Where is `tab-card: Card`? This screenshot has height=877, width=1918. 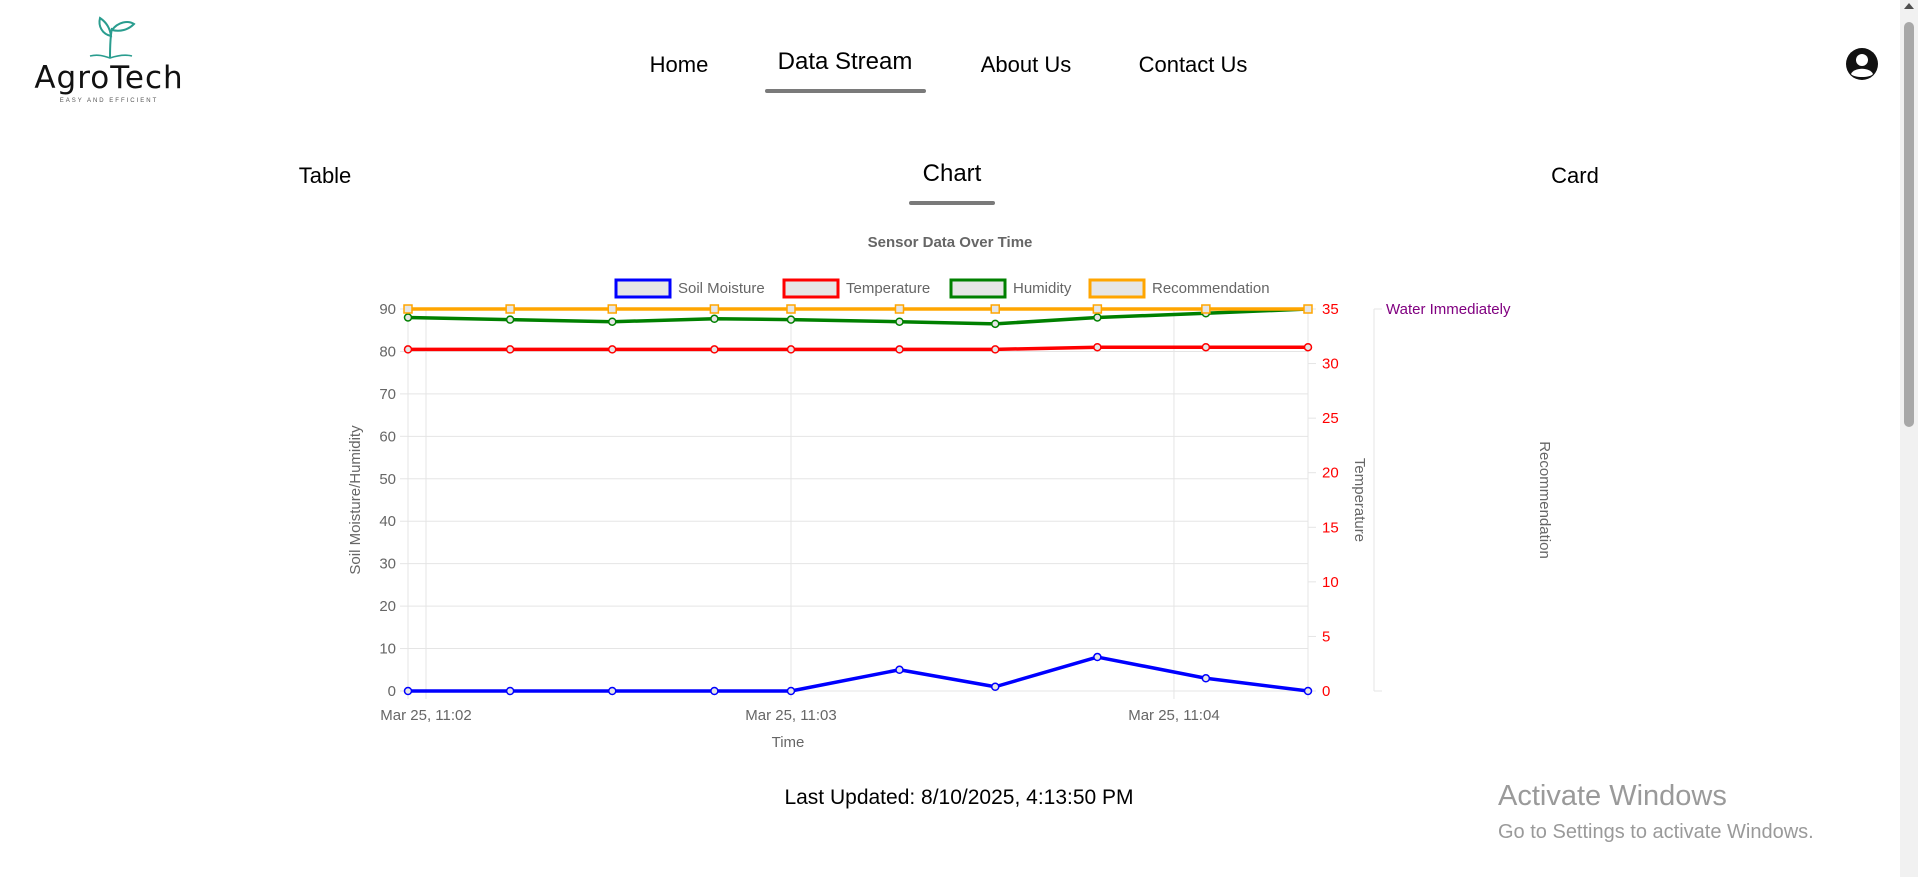
tab-card: Card is located at coordinates (1575, 176).